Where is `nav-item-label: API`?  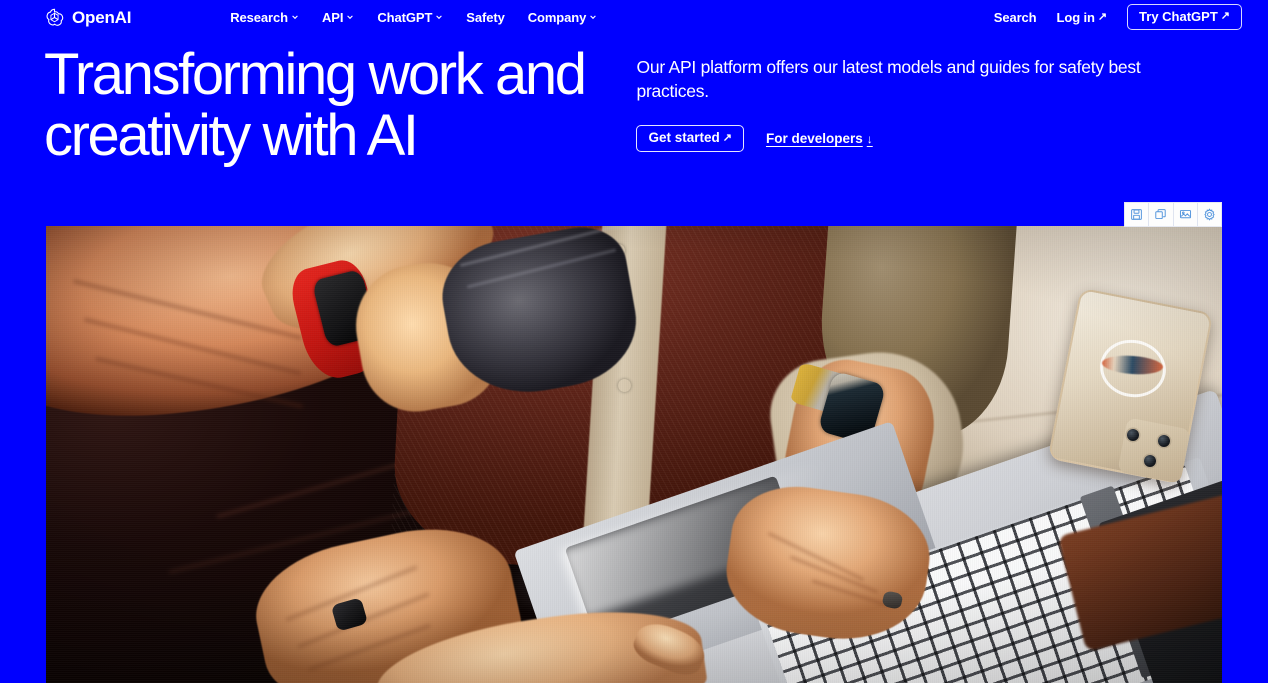
nav-item-label: API is located at coordinates (333, 17).